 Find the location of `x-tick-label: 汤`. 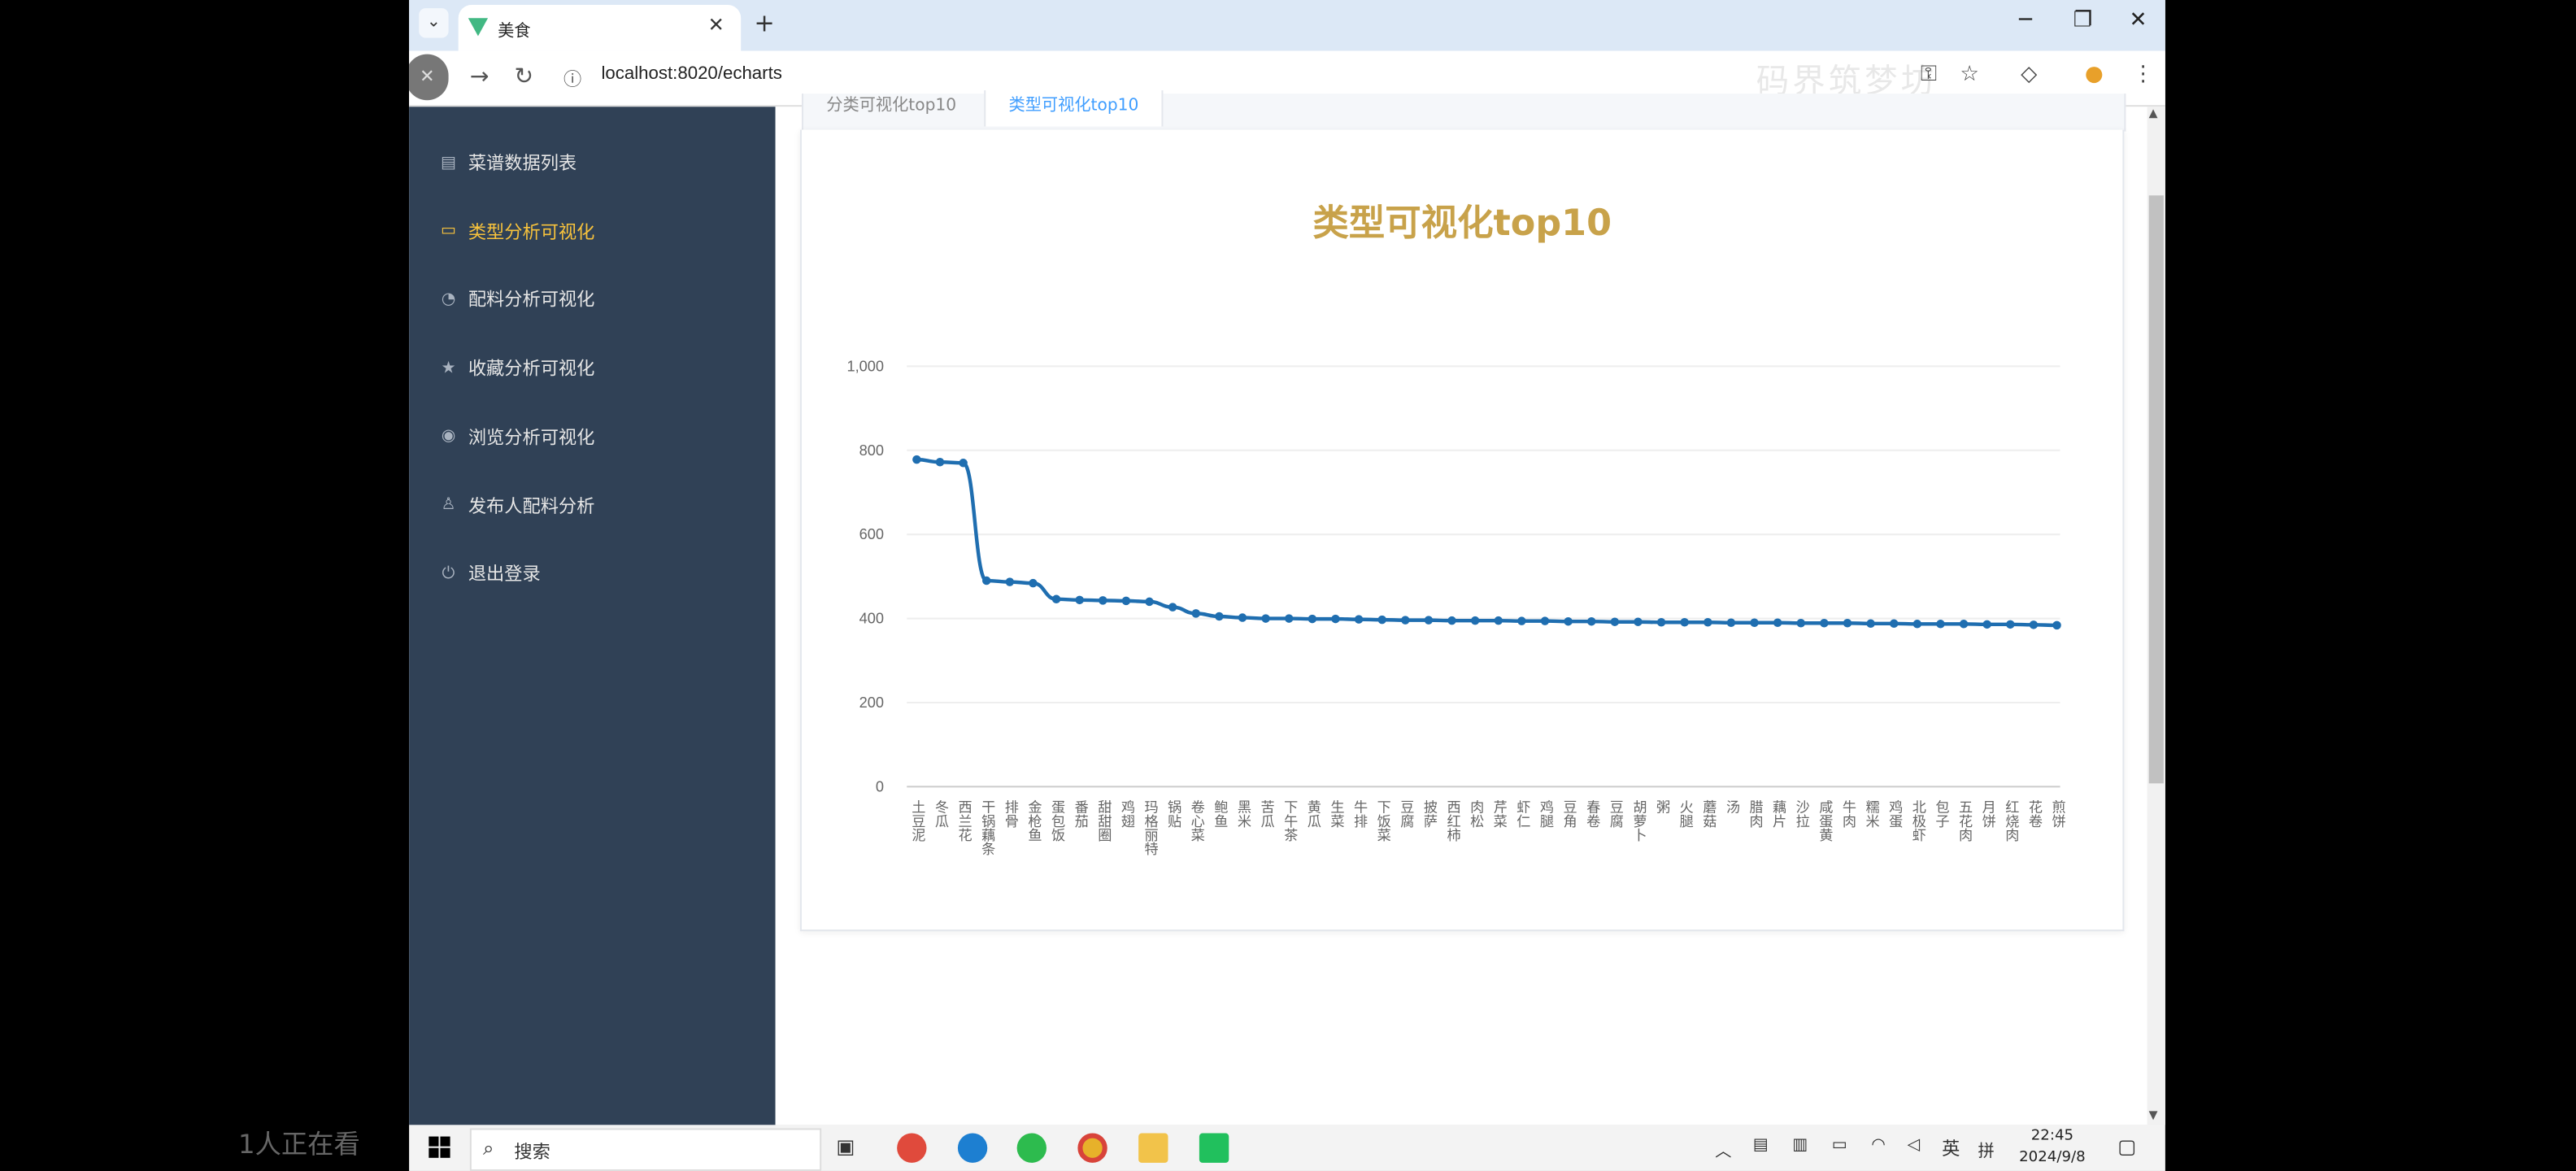

x-tick-label: 汤 is located at coordinates (1732, 808).